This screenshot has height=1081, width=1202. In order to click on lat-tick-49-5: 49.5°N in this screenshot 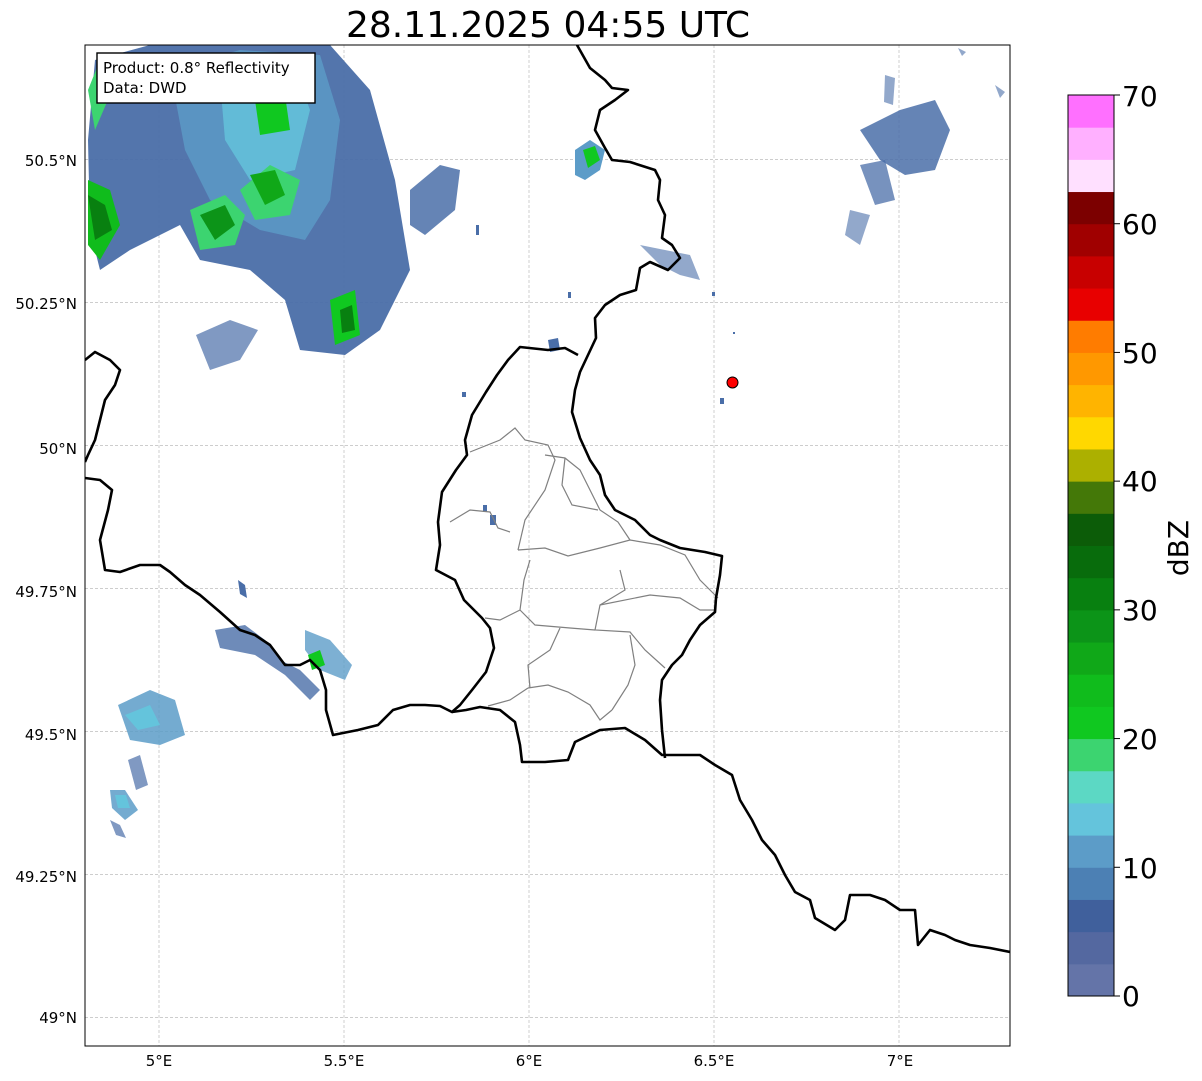, I will do `click(51, 735)`.